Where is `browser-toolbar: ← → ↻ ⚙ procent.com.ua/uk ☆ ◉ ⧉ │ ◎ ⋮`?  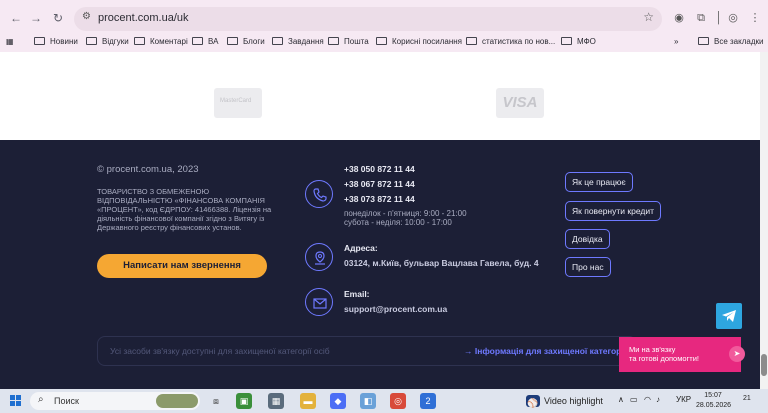 browser-toolbar: ← → ↻ ⚙ procent.com.ua/uk ☆ ◉ ⧉ │ ◎ ⋮ is located at coordinates (384, 19).